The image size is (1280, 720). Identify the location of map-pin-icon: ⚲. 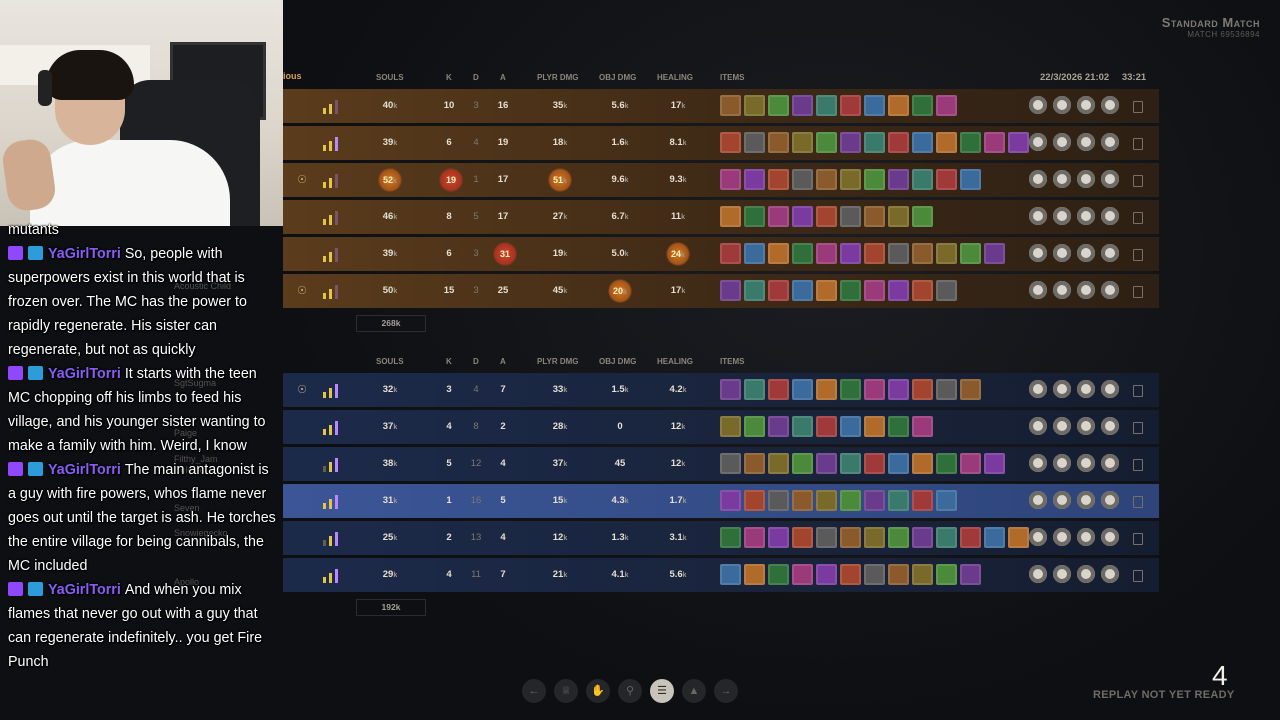
(630, 691).